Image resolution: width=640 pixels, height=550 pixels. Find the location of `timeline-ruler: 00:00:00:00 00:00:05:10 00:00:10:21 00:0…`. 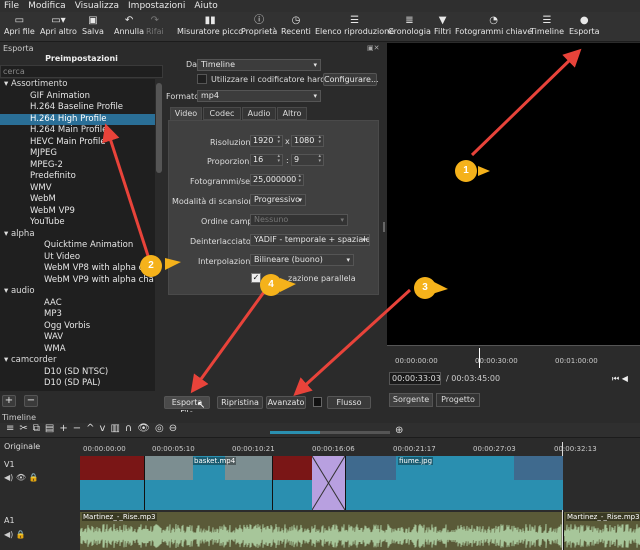

timeline-ruler: 00:00:00:00 00:00:05:10 00:00:10:21 00:0… is located at coordinates (360, 447).